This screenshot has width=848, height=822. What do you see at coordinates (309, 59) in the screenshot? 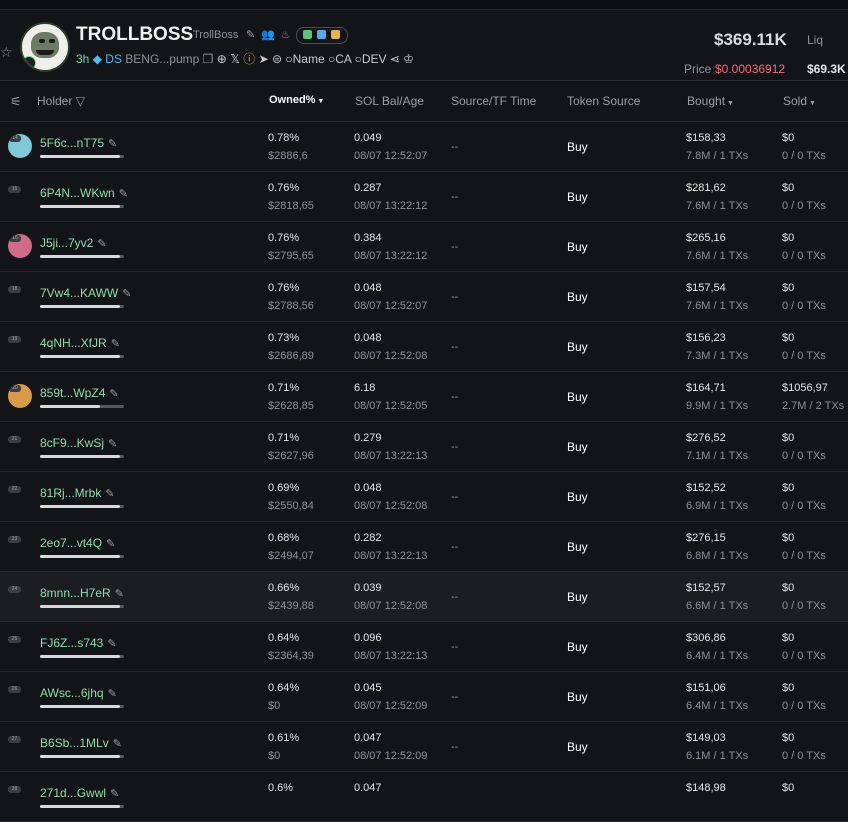
I see `search-name-link: Name` at bounding box center [309, 59].